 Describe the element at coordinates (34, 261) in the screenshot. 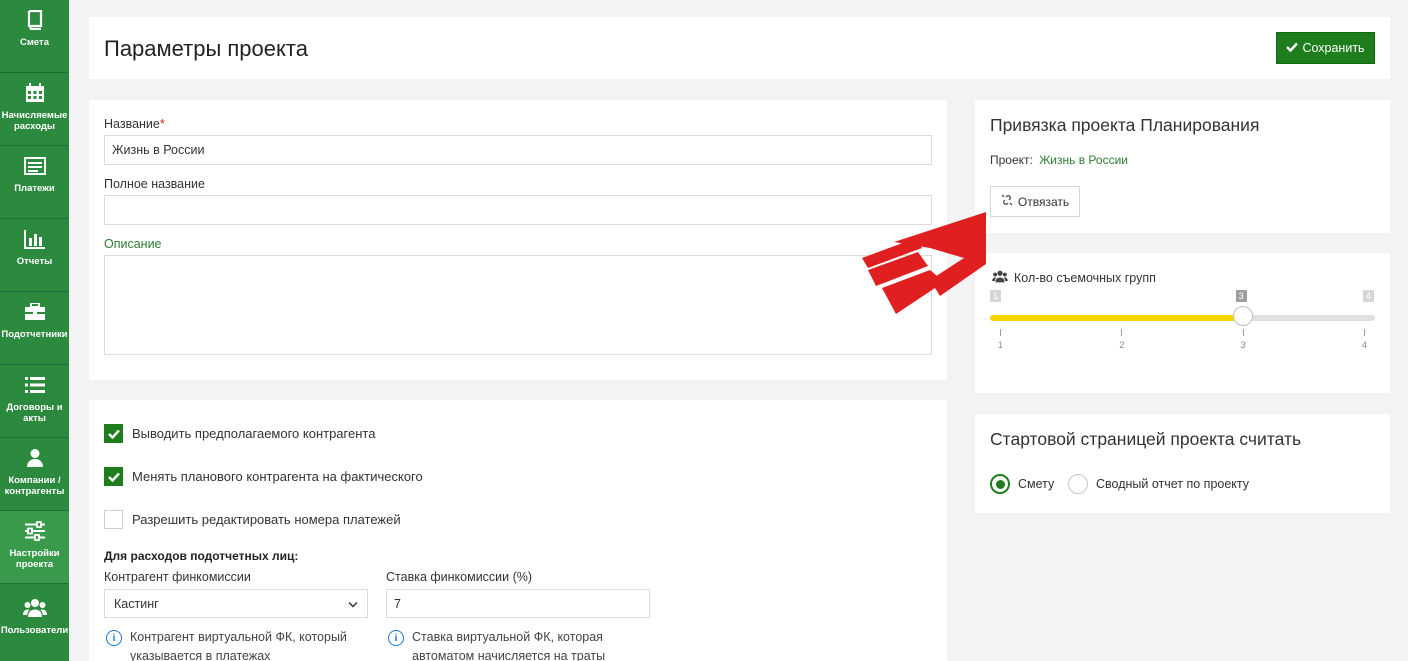

I see `sidebar-item-label: Отчеты` at that location.